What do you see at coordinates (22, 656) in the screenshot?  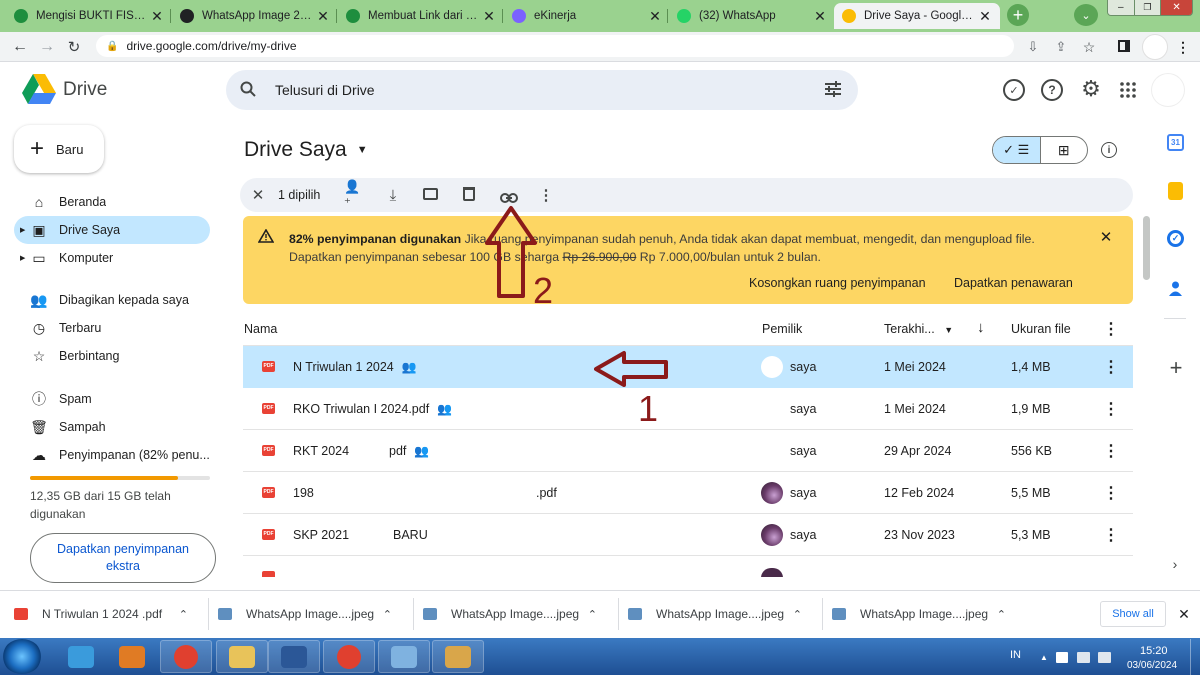 I see `start-button` at bounding box center [22, 656].